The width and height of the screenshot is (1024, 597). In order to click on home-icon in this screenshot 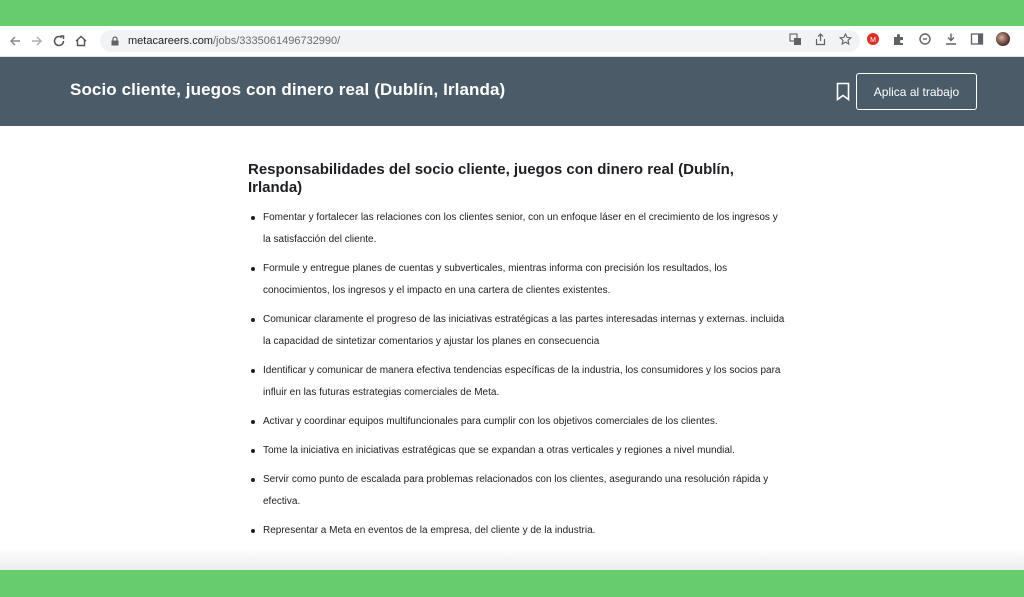, I will do `click(81, 41)`.